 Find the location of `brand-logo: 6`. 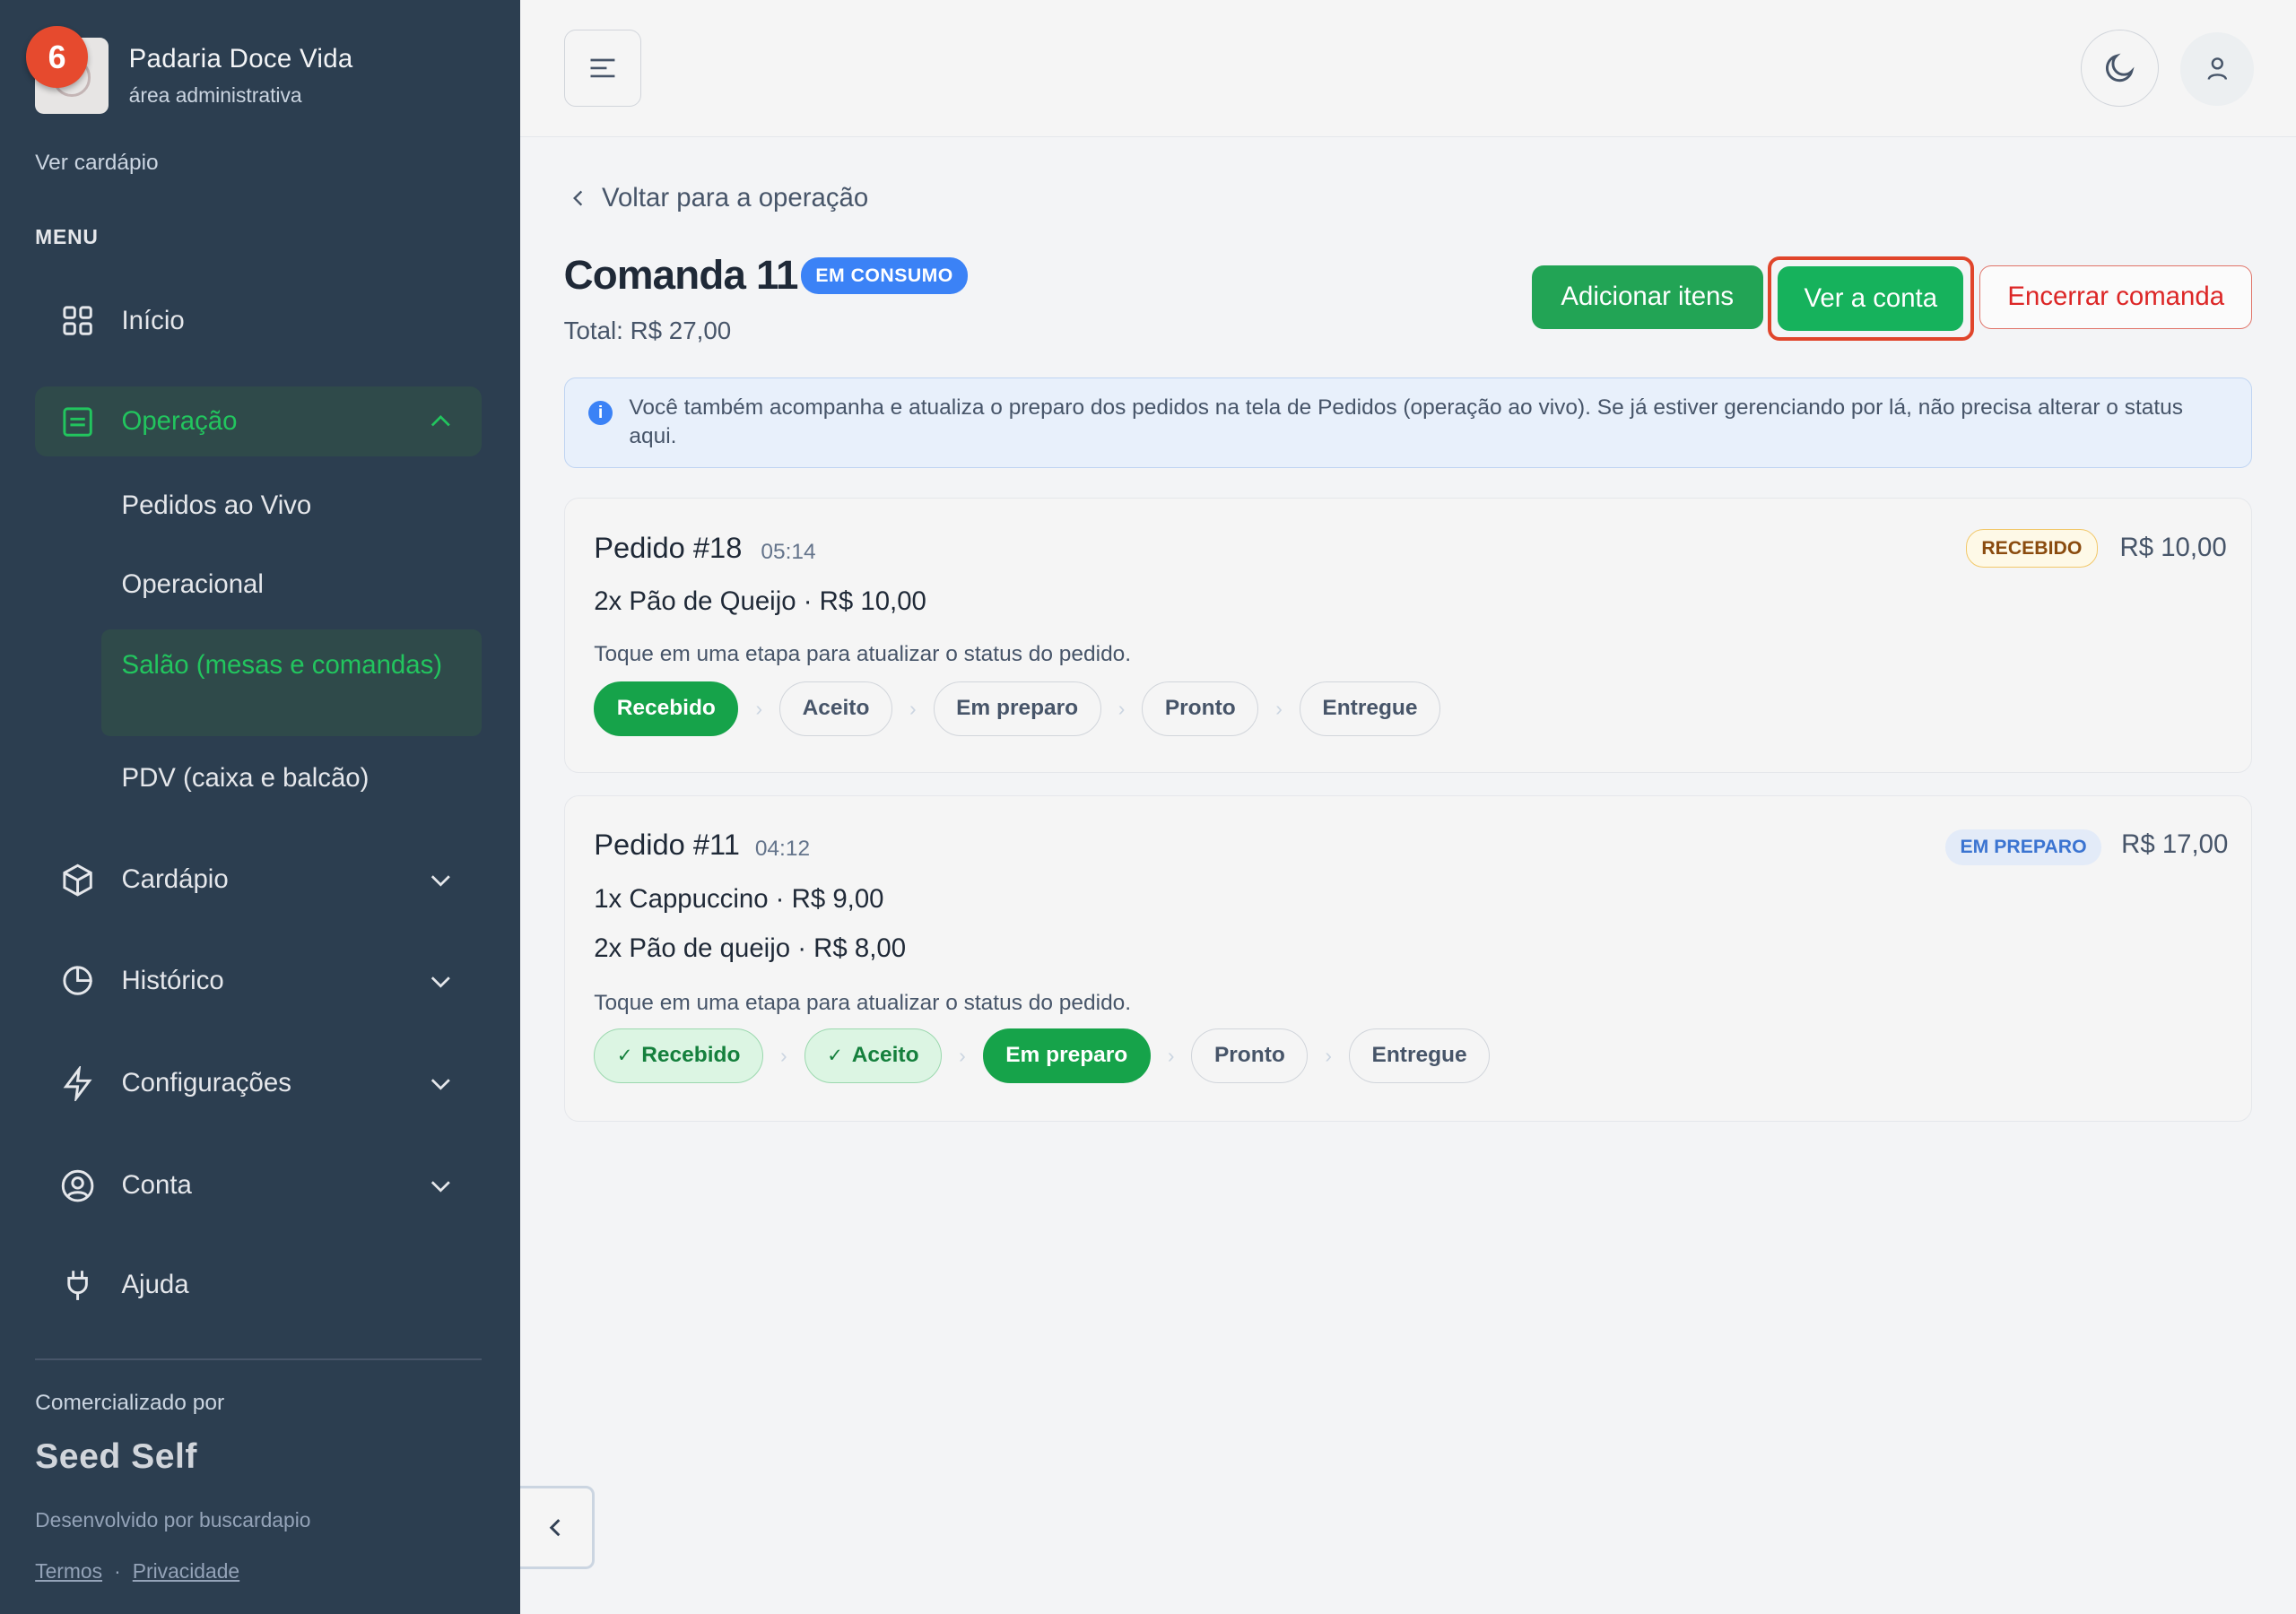

brand-logo: 6 is located at coordinates (67, 70).